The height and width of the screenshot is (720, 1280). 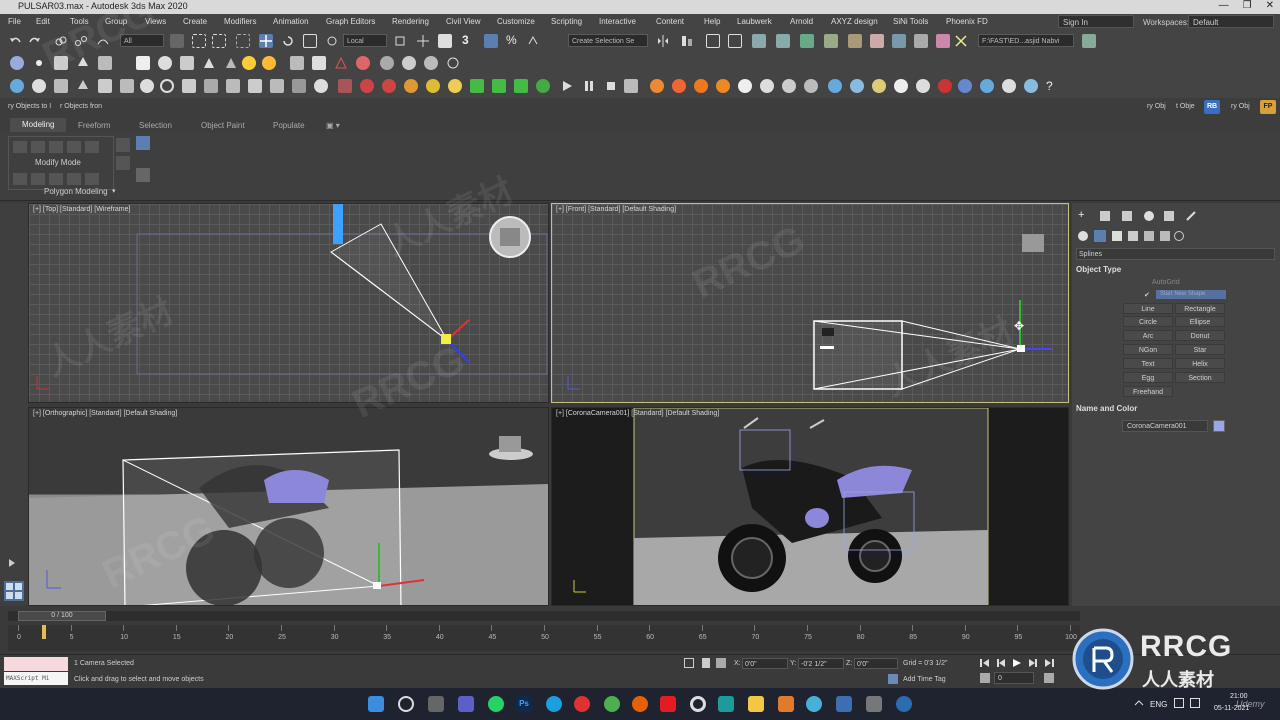 What do you see at coordinates (1098, 269) in the screenshot?
I see `object-type-header: Object Type` at bounding box center [1098, 269].